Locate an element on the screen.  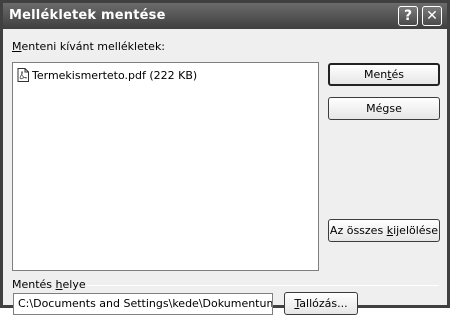
pdf-icon is located at coordinates (23, 75).